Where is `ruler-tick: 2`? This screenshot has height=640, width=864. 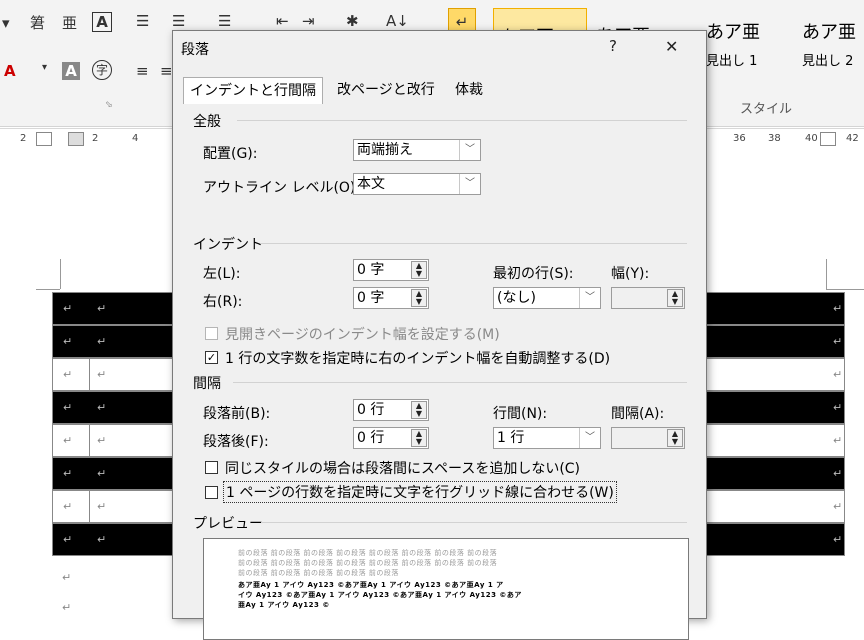
ruler-tick: 2 is located at coordinates (95, 138).